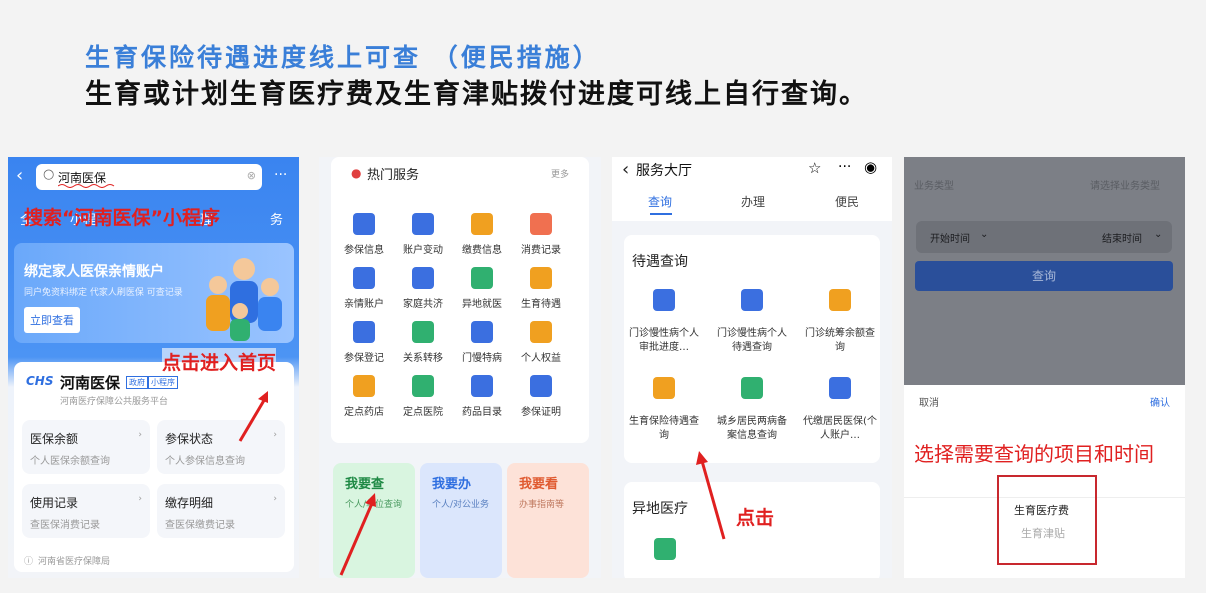  What do you see at coordinates (251, 175) in the screenshot?
I see `clear-icon: ⊗` at bounding box center [251, 175].